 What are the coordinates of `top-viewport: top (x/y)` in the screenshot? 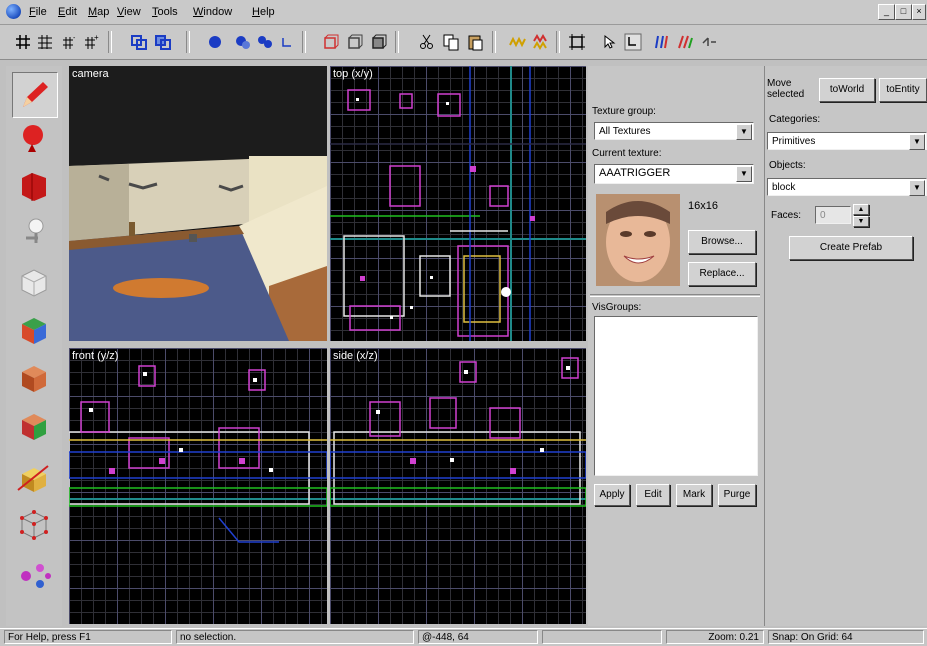 It's located at (458, 203).